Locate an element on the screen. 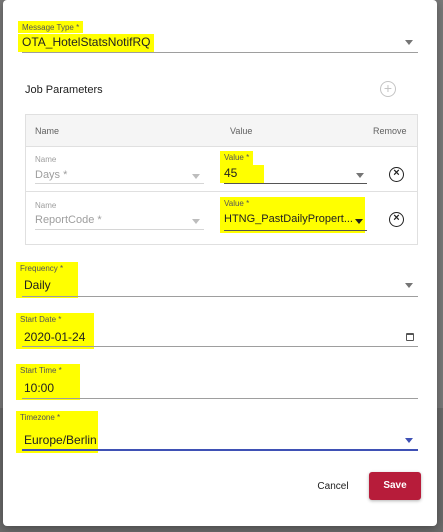  start-time-underline is located at coordinates (220, 398).